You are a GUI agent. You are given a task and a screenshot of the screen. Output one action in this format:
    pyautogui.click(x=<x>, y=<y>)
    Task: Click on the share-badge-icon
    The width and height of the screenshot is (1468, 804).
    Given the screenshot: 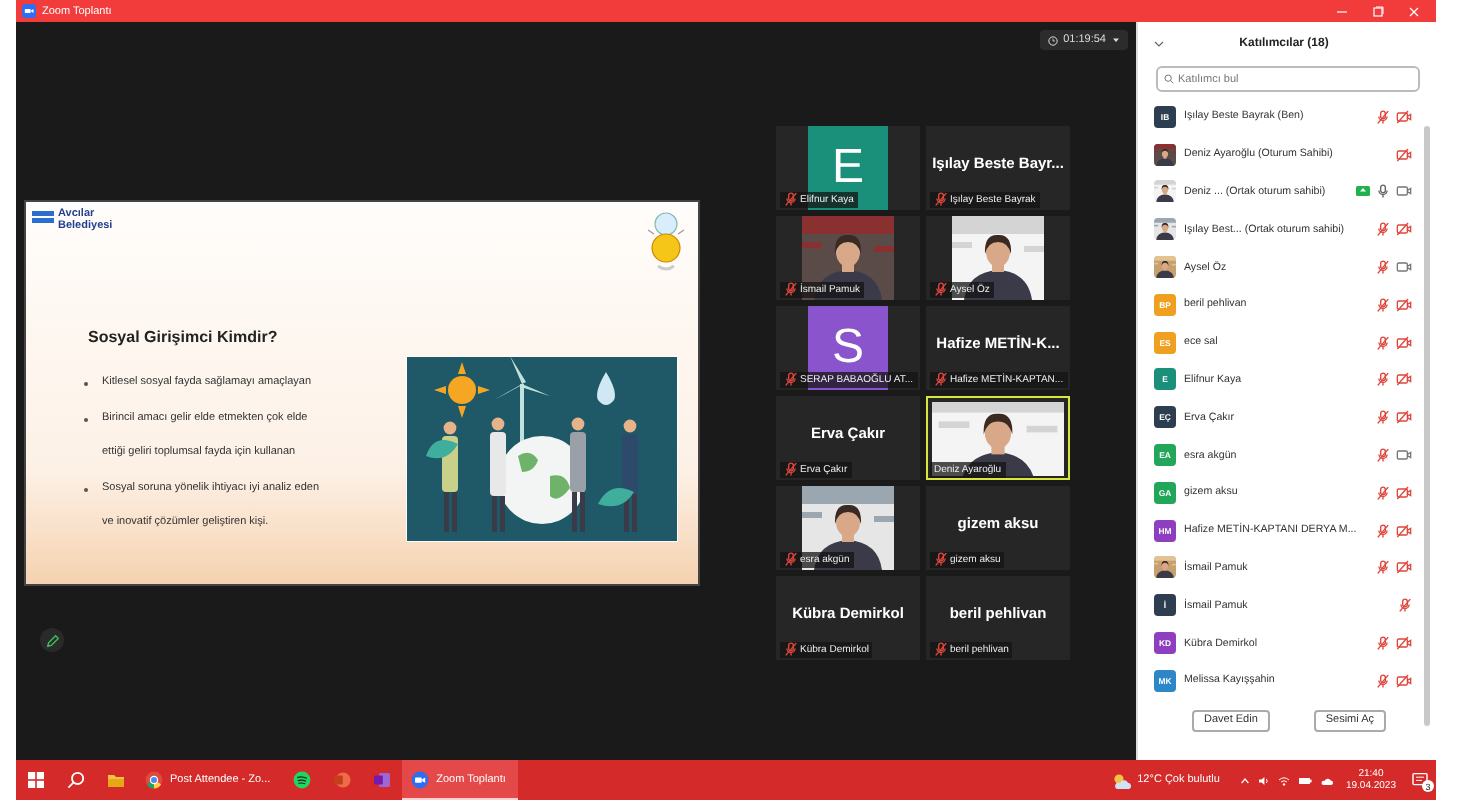 What is the action you would take?
    pyautogui.click(x=1363, y=191)
    